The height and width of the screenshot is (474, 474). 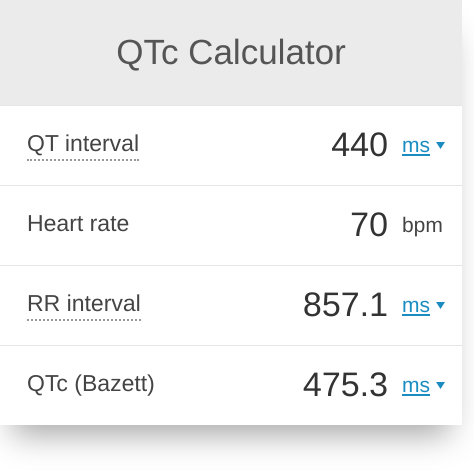 What do you see at coordinates (345, 385) in the screenshot?
I see `number-field: 475.3` at bounding box center [345, 385].